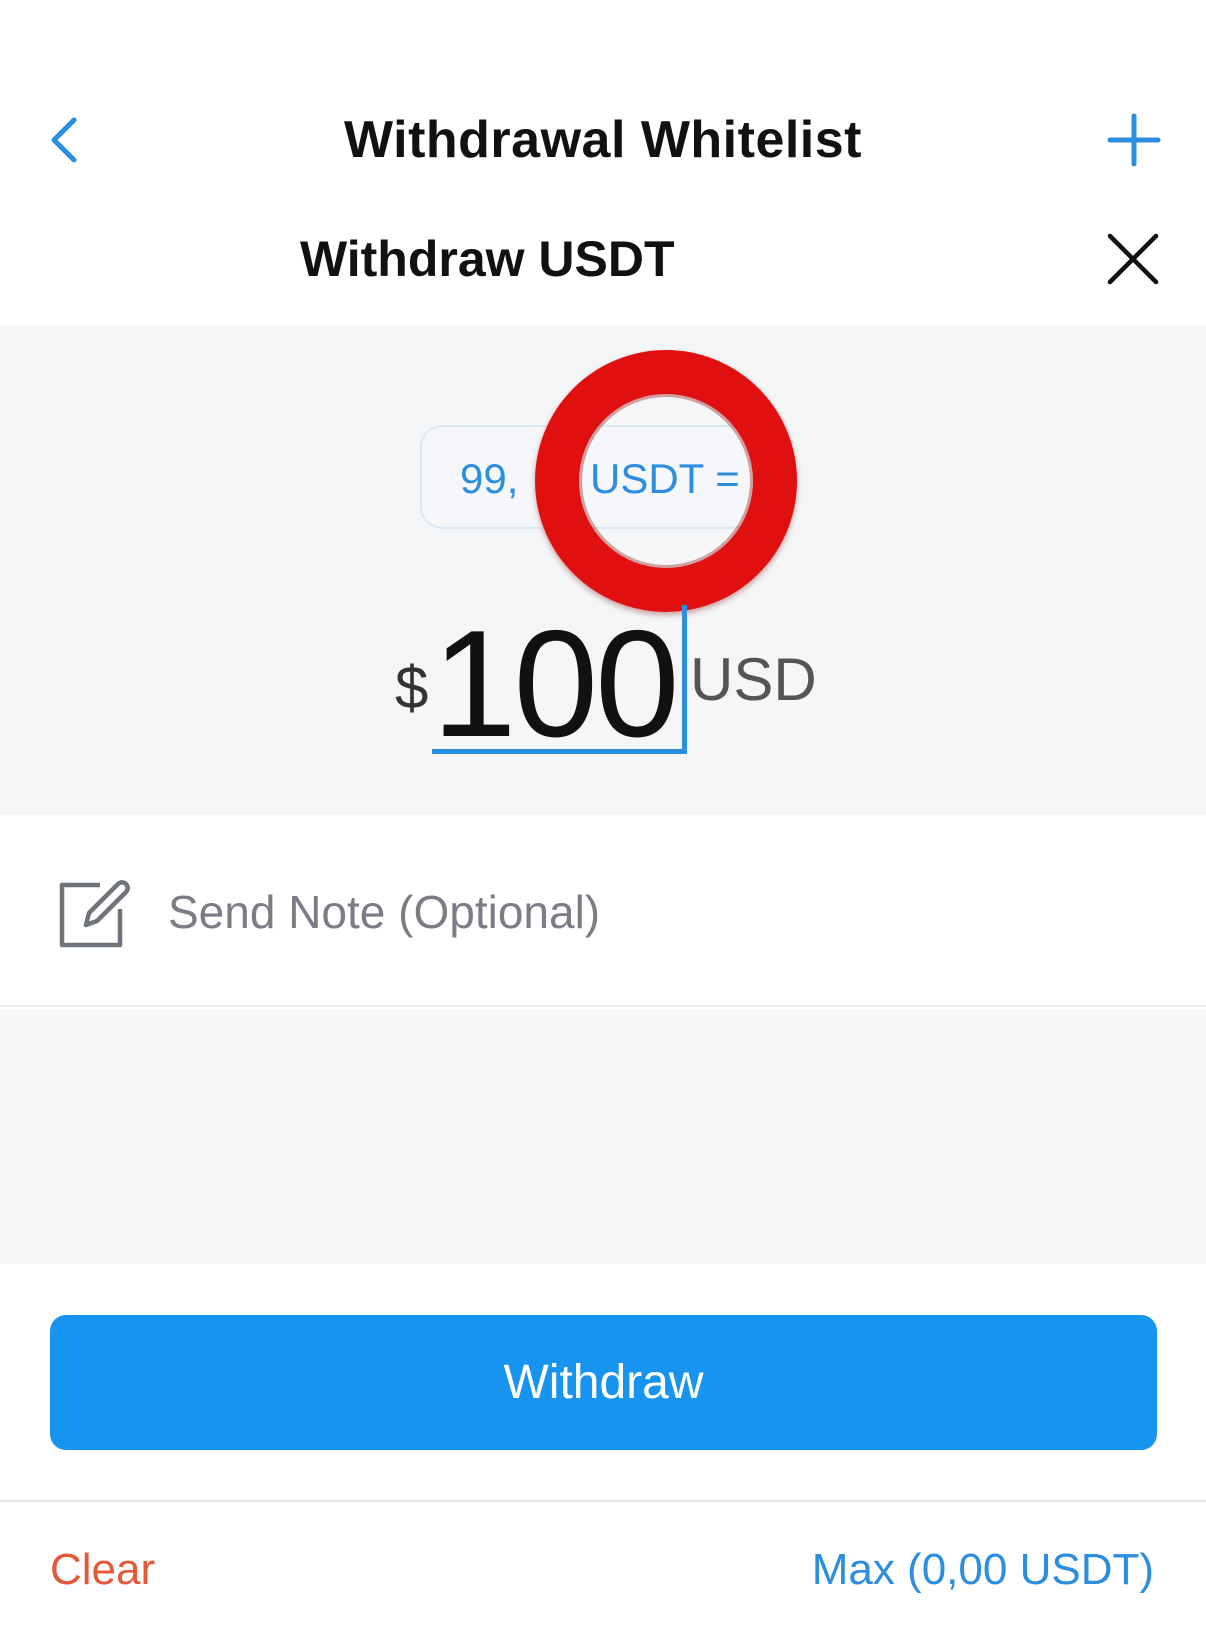 Image resolution: width=1206 pixels, height=1632 pixels. What do you see at coordinates (603, 911) in the screenshot?
I see `send-note-field: Send Note (Optional)` at bounding box center [603, 911].